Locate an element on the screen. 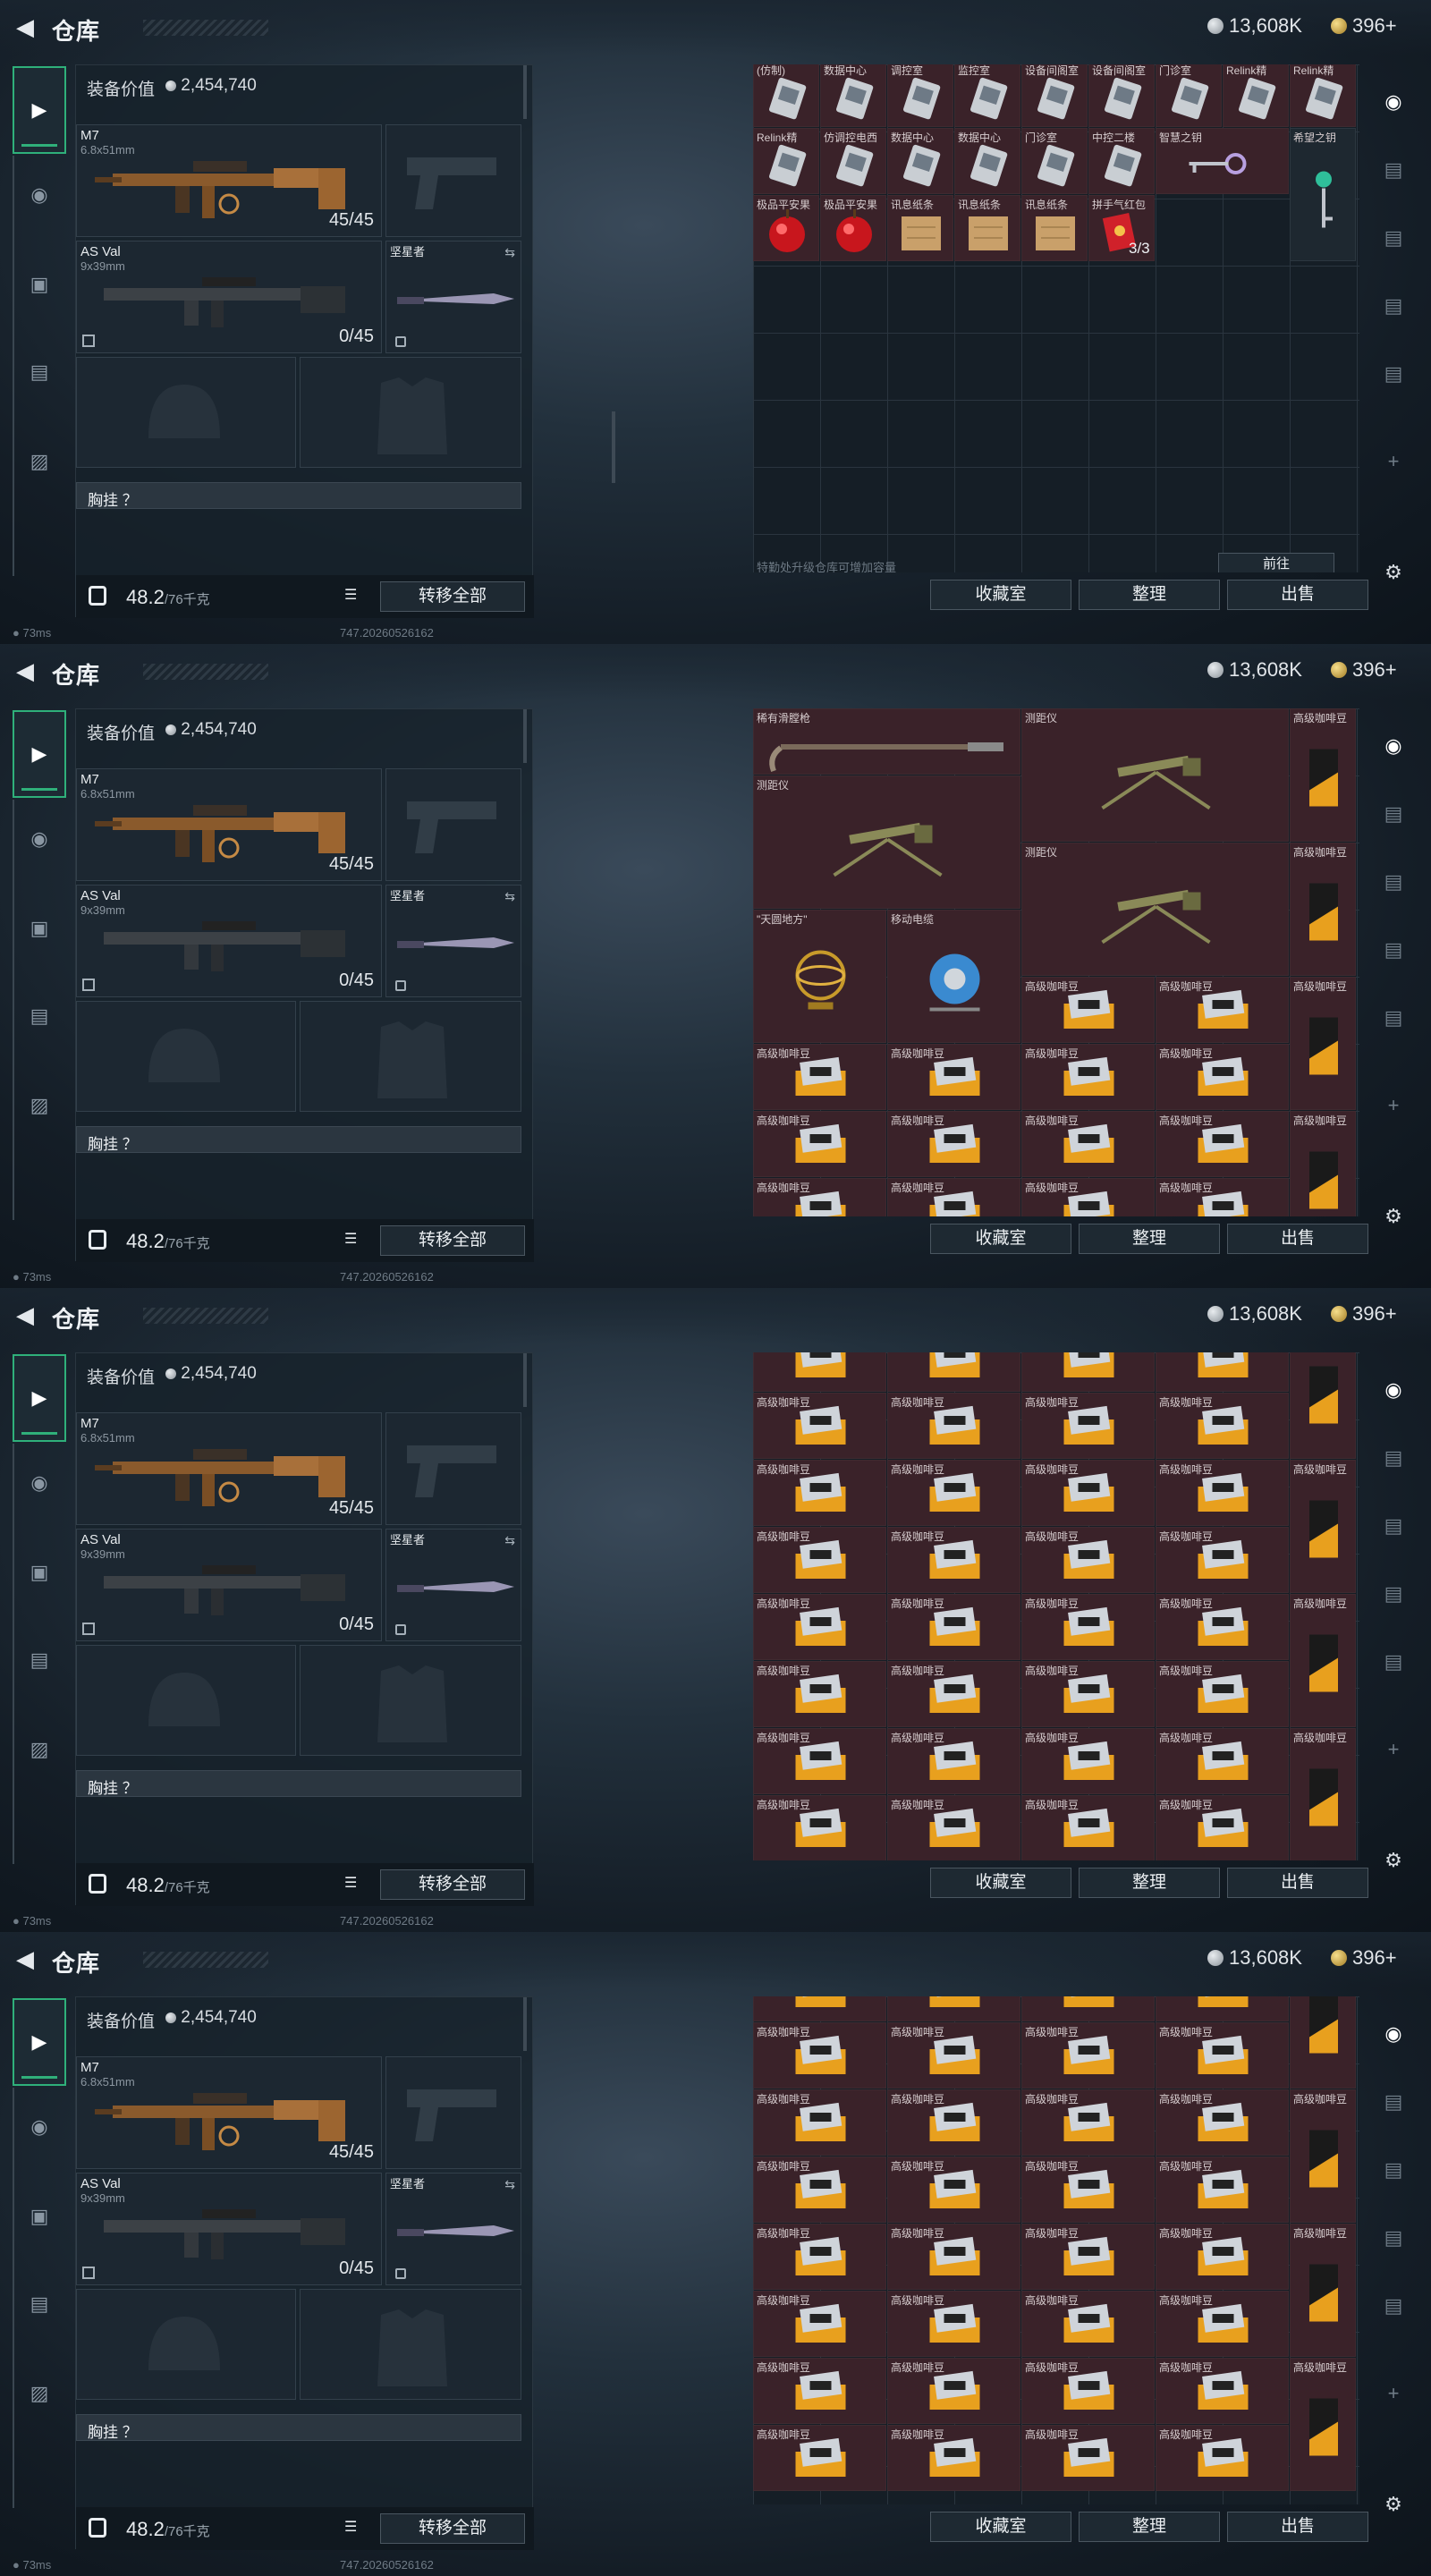  gear-icon: ⚙ is located at coordinates (1394, 1860).